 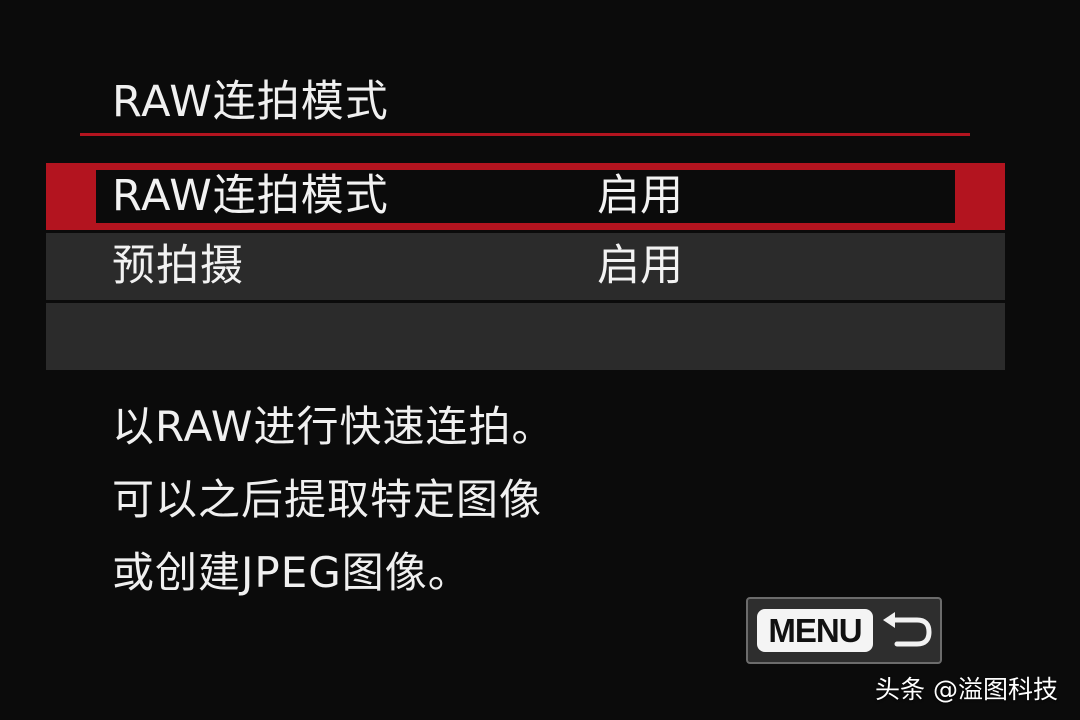 What do you see at coordinates (250, 196) in the screenshot?
I see `menu-item-label: RAW连拍模式` at bounding box center [250, 196].